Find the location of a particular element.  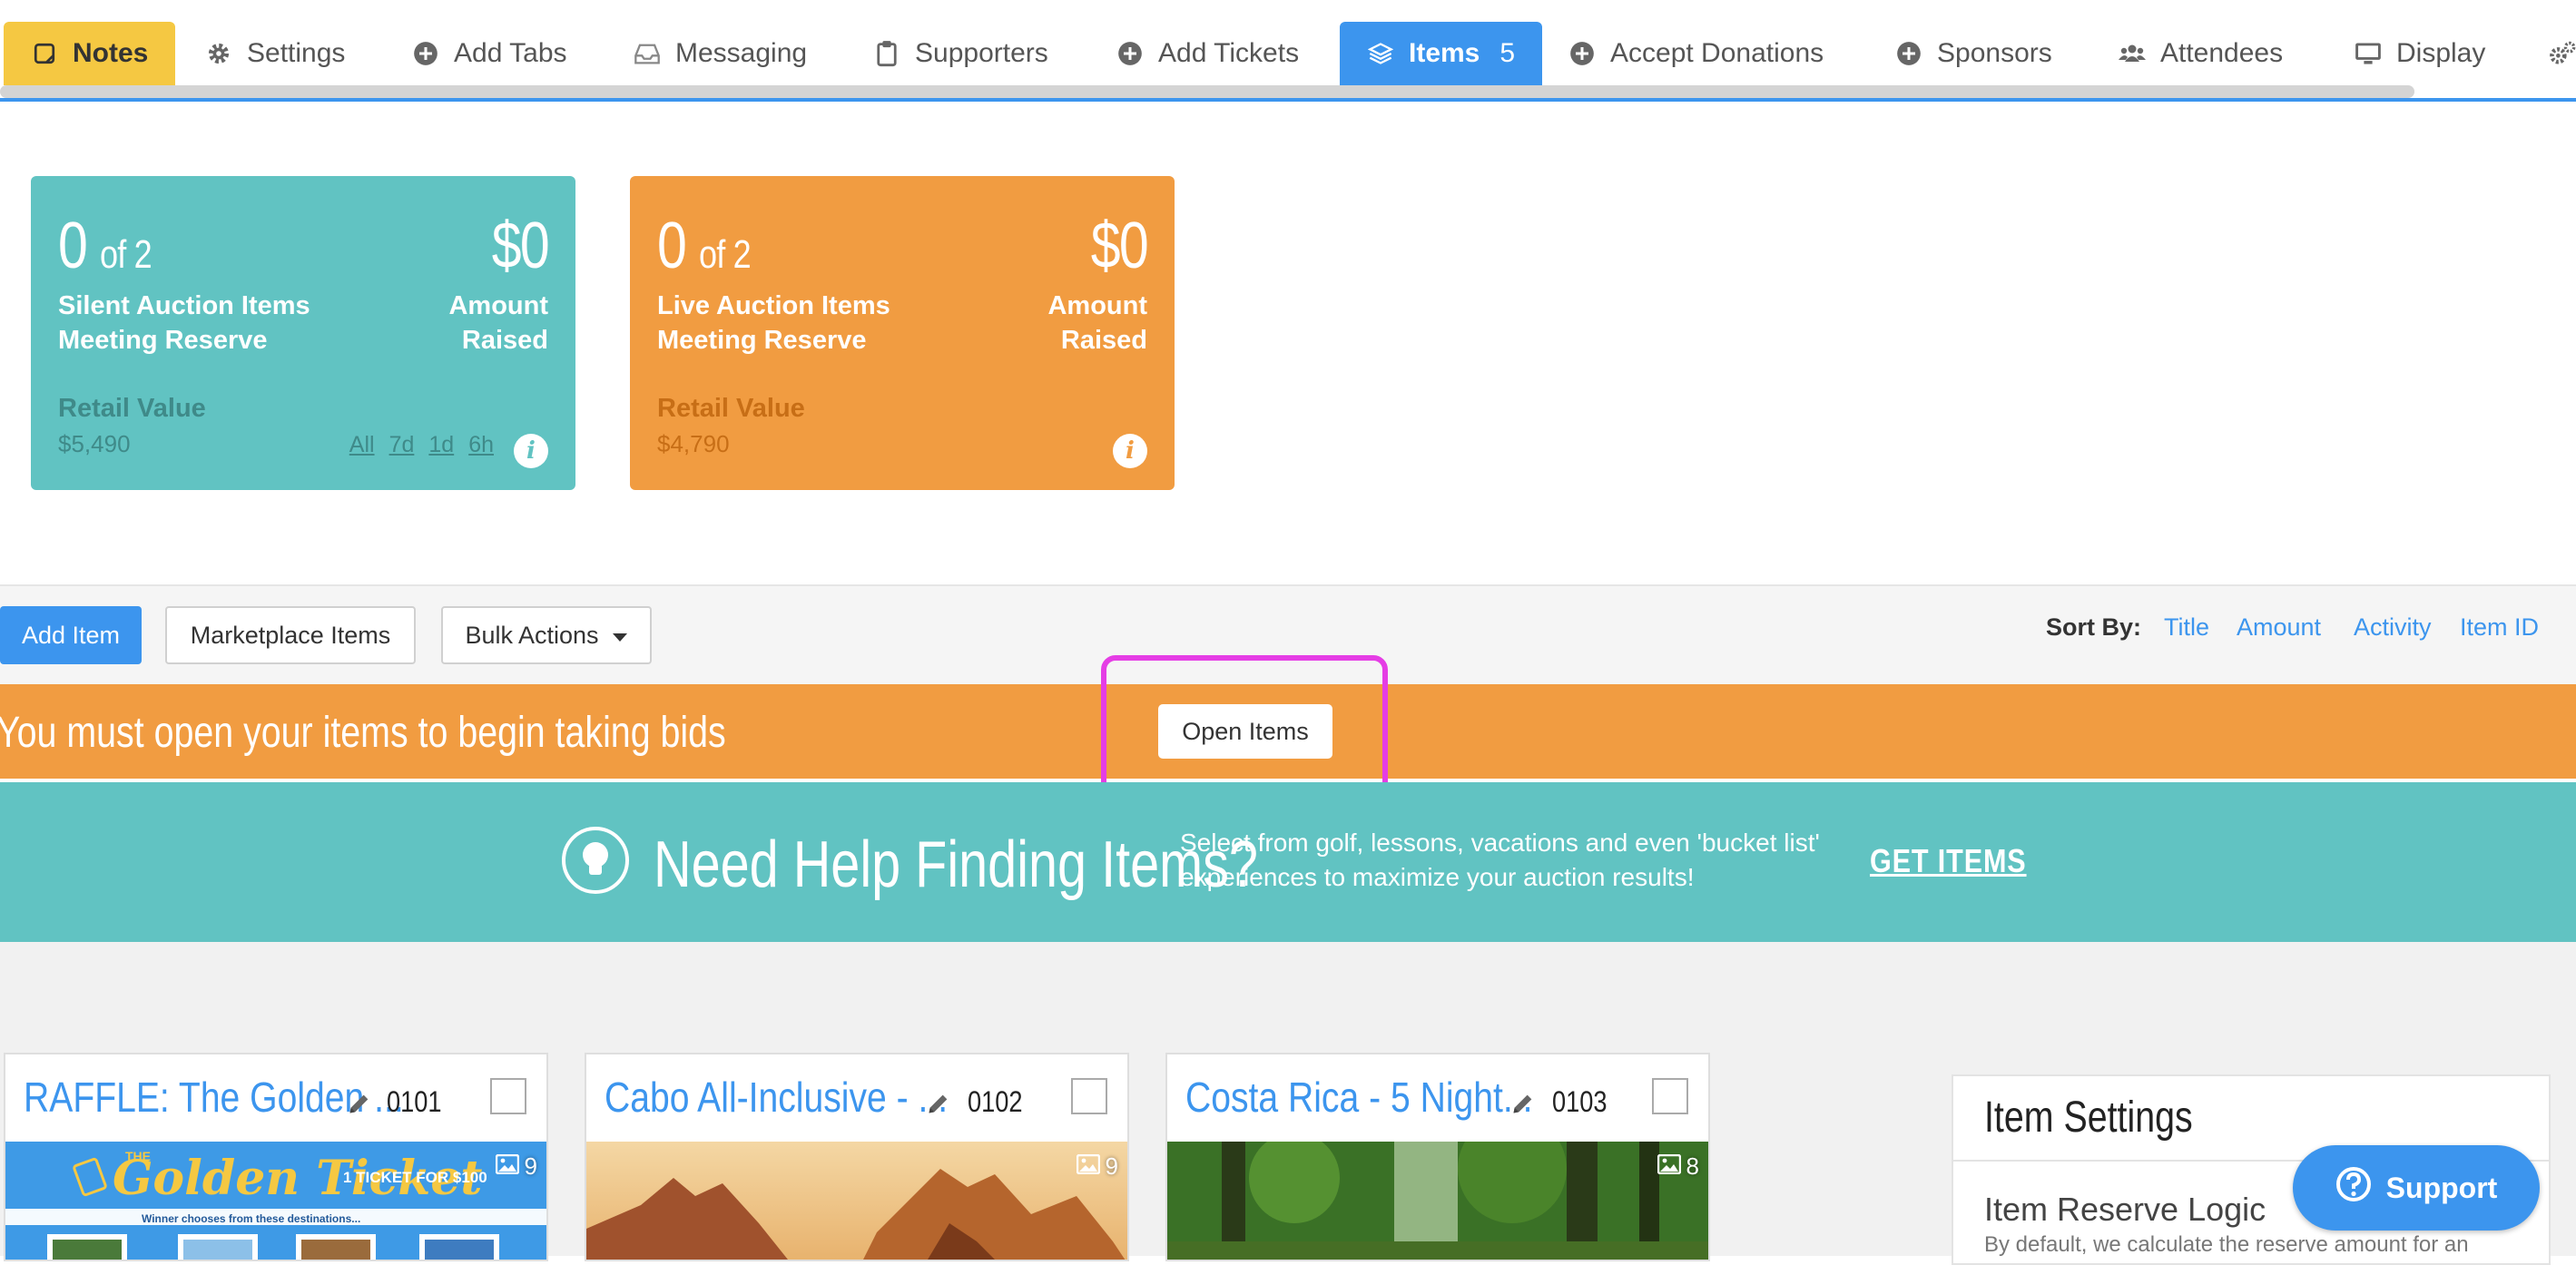

tab-overflow is located at coordinates (2562, 54).